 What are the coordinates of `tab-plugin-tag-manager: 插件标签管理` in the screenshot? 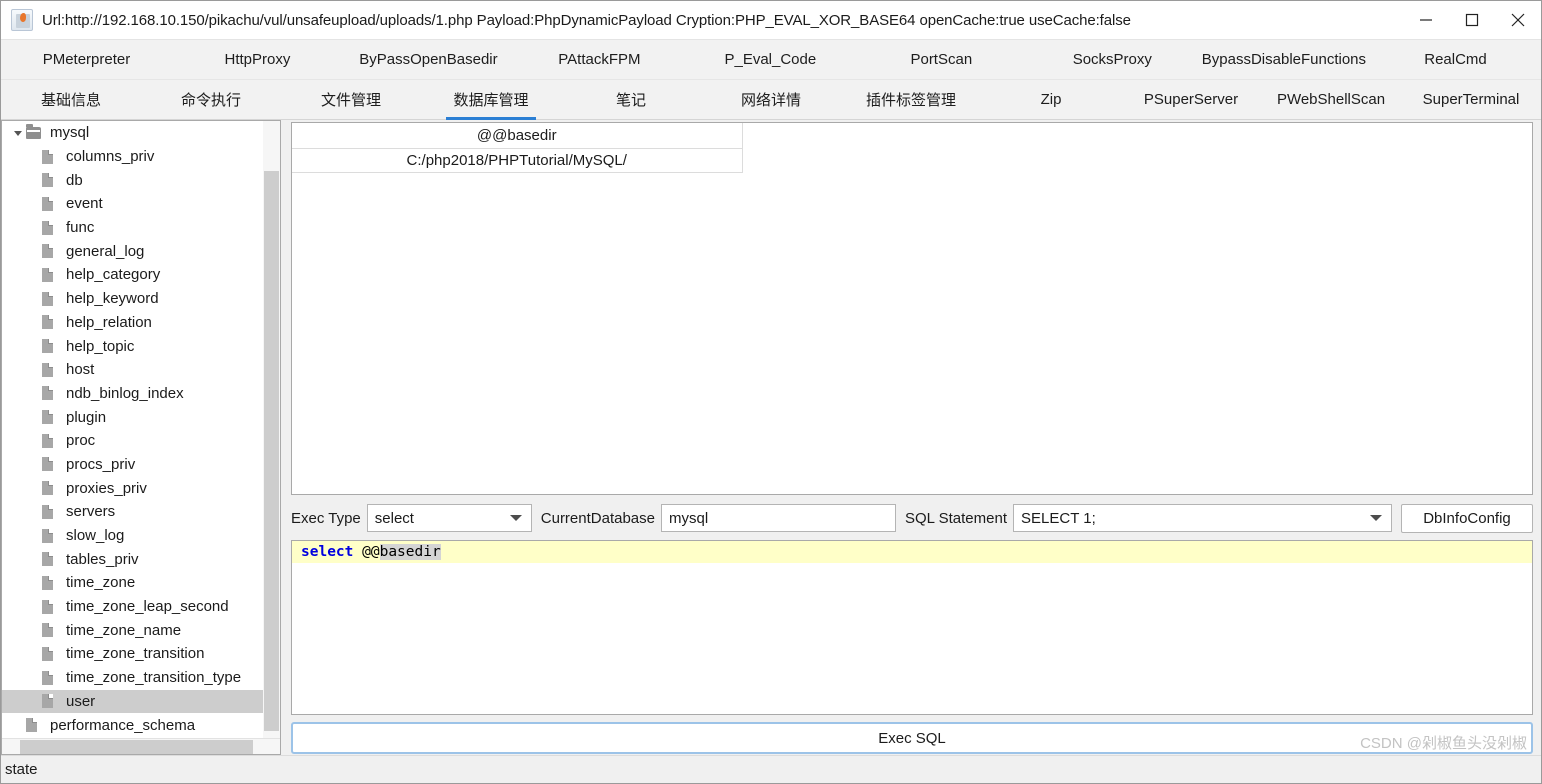 It's located at (911, 99).